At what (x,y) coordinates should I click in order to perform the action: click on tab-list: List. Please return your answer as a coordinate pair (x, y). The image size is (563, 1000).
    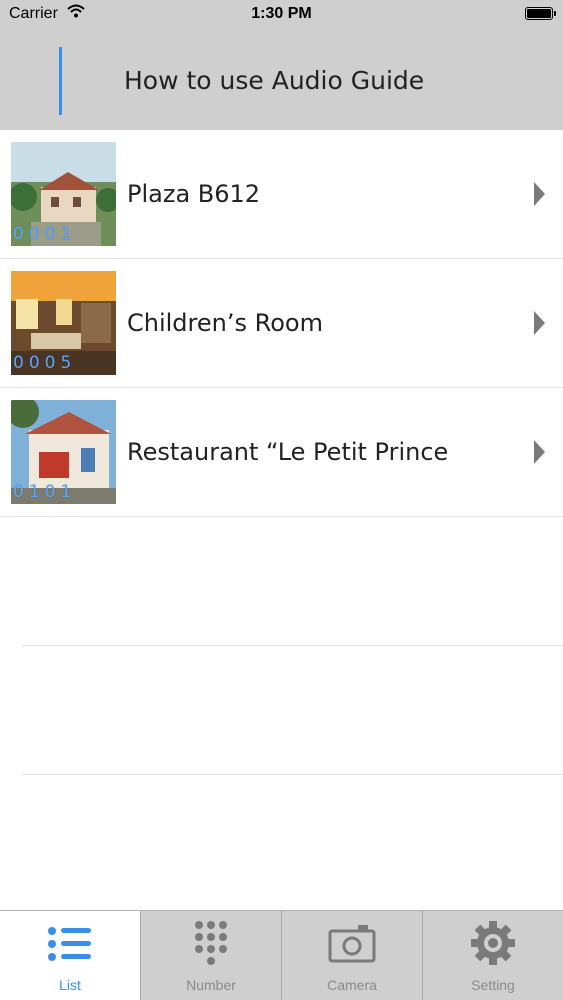
    Looking at the image, I should click on (70, 955).